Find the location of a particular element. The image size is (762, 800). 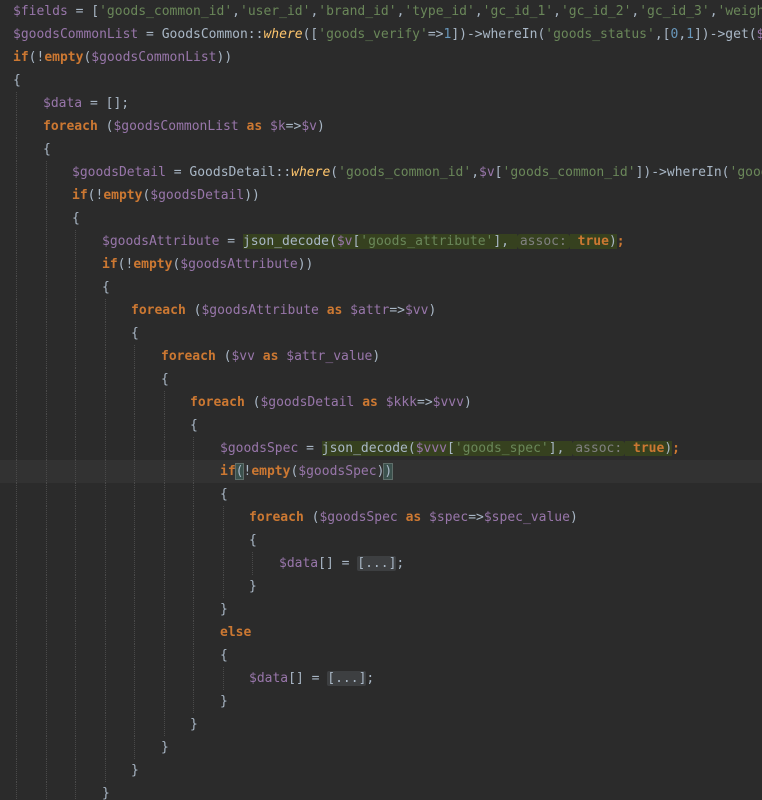

code-token: as is located at coordinates (334, 310).